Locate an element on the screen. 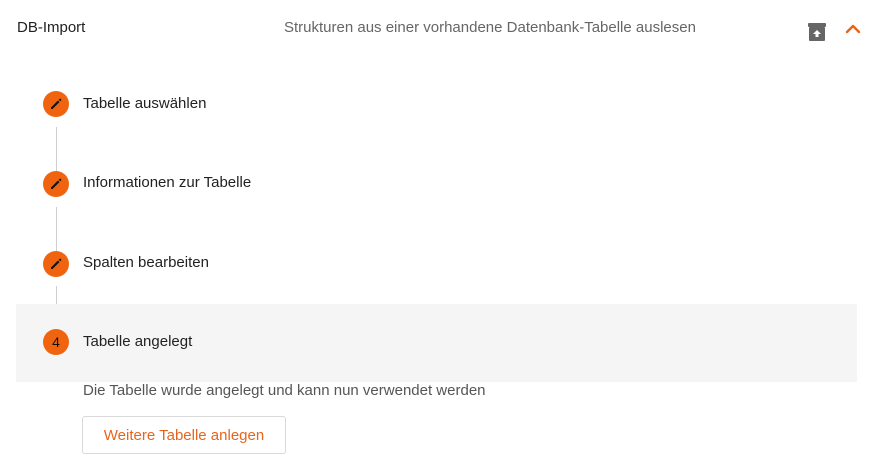 This screenshot has width=874, height=469. step-label: Tabelle auswählen is located at coordinates (145, 103).